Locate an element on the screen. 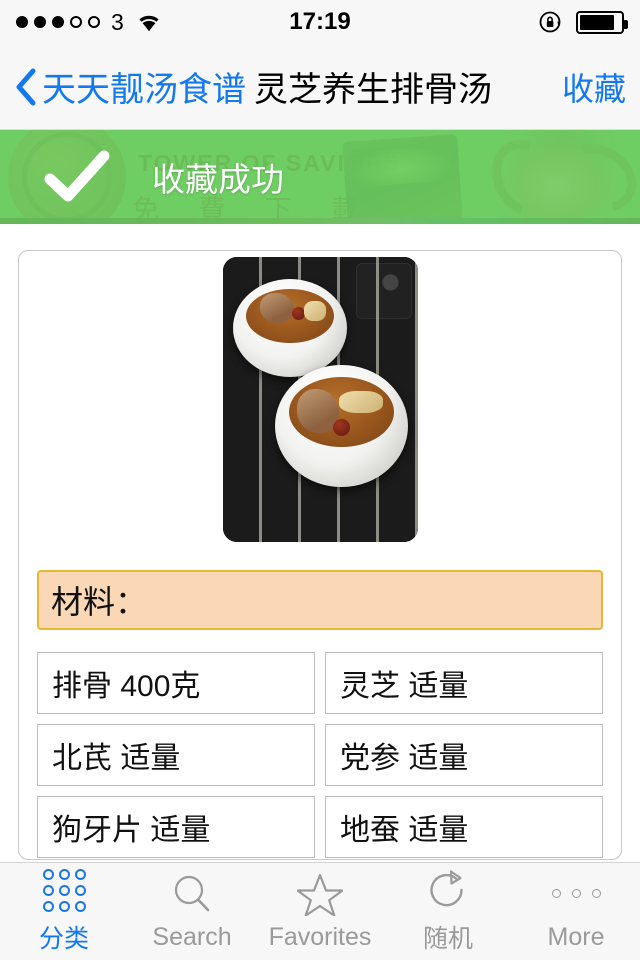 The image size is (640, 960). status-bar-right is located at coordinates (583, 22).